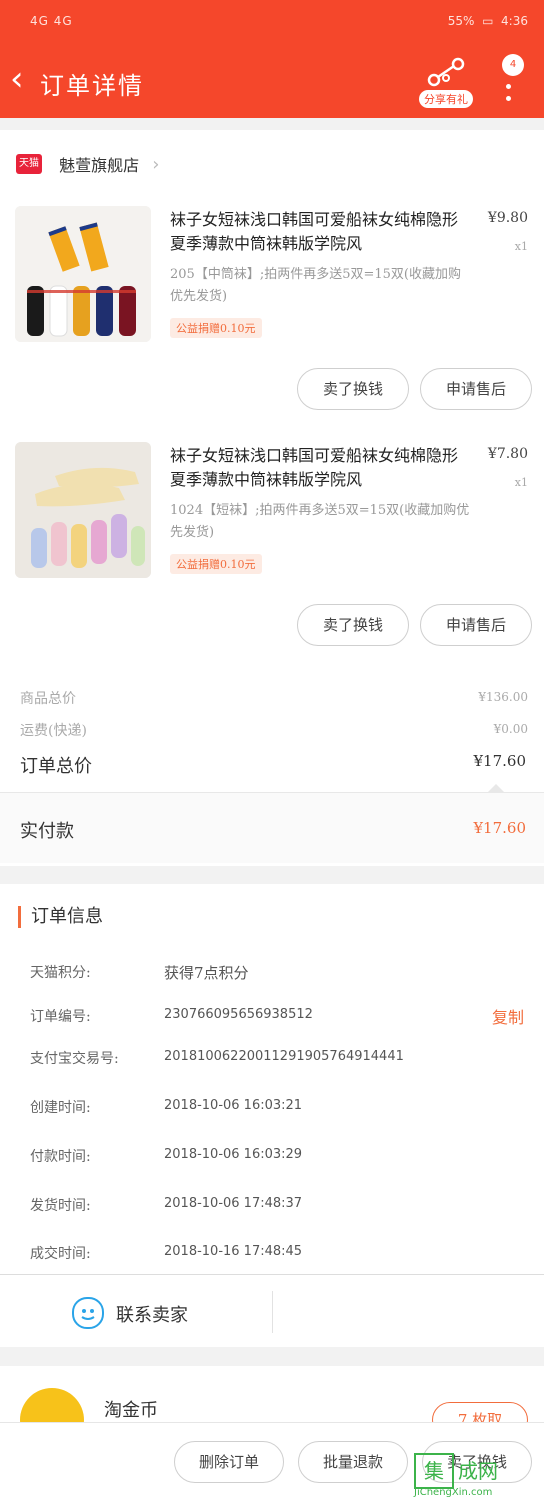 This screenshot has width=544, height=1501. I want to click on shipping-value: ¥0.00, so click(510, 729).